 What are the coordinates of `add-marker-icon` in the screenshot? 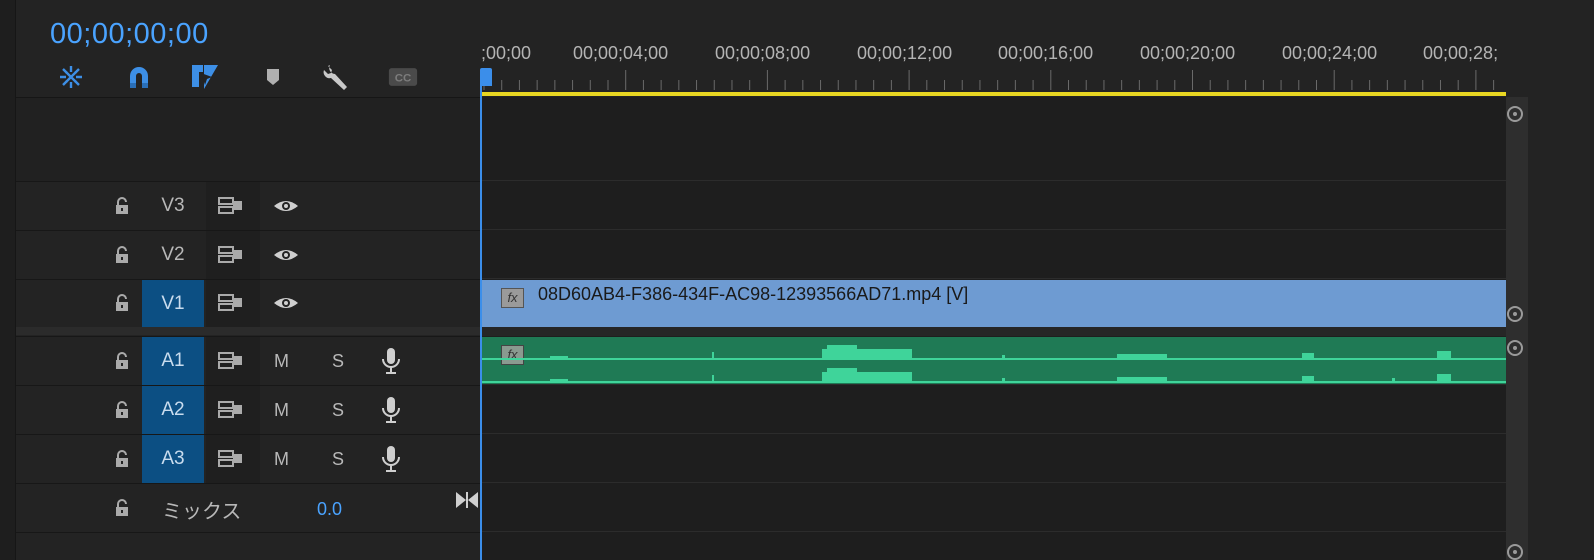 It's located at (273, 77).